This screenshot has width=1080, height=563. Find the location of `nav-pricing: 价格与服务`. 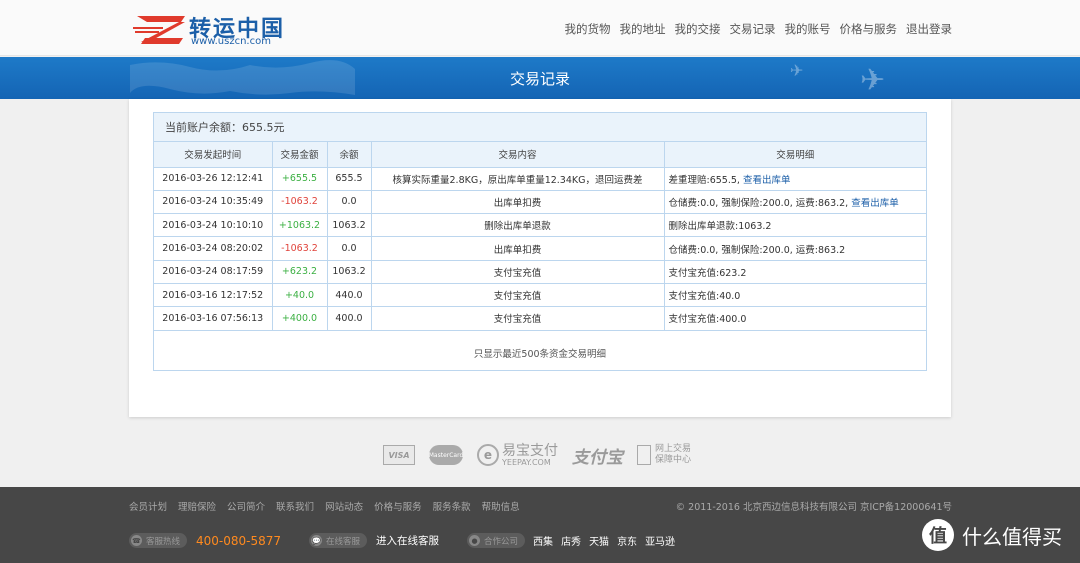

nav-pricing: 价格与服务 is located at coordinates (869, 29).